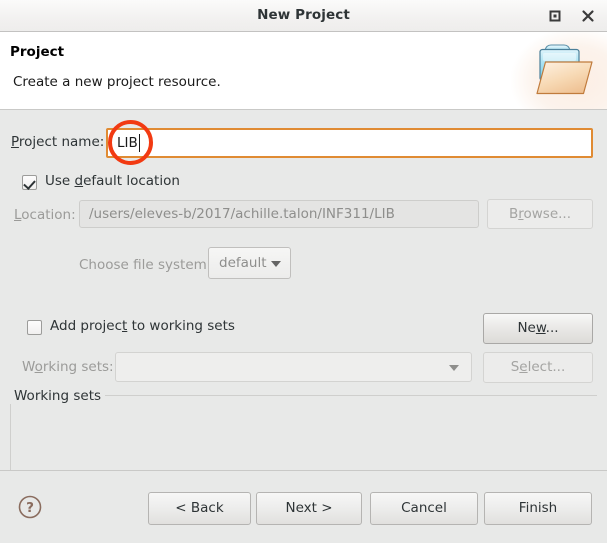  I want to click on project-name-value: LIB, so click(127, 143).